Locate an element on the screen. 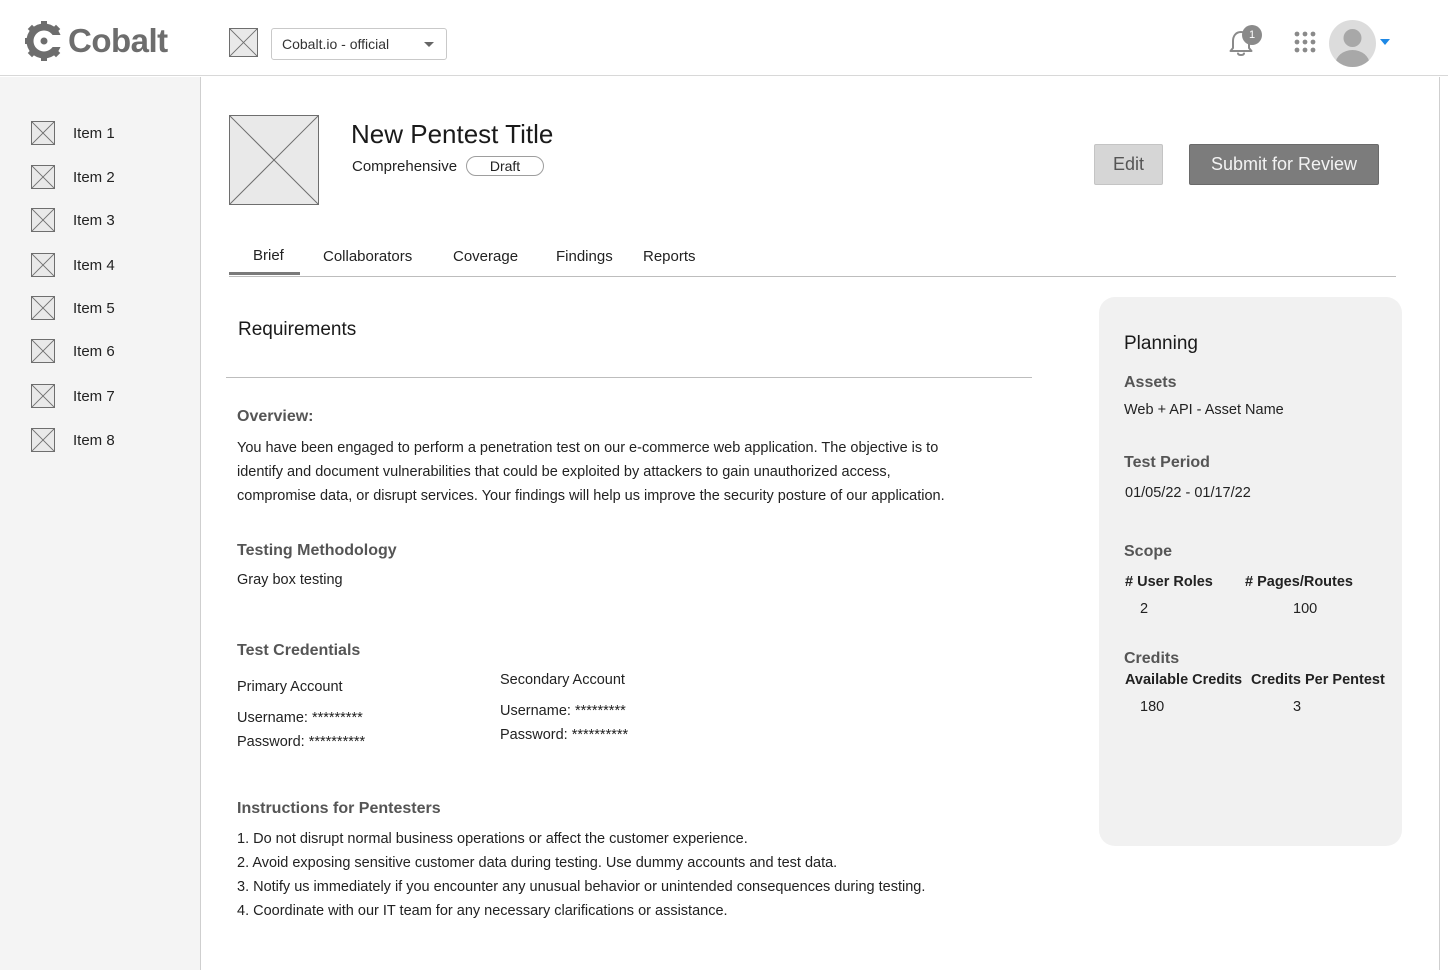 This screenshot has width=1448, height=970. credits-per-pentest-label: Credits Per Pentest is located at coordinates (1318, 680).